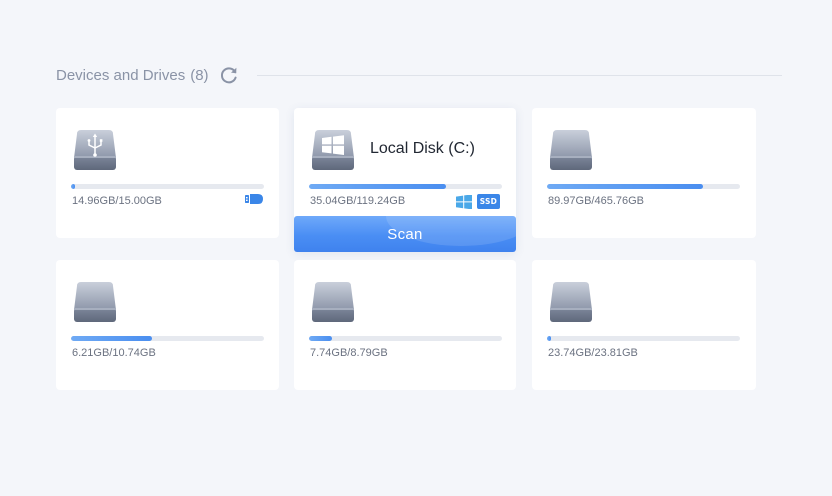 The width and height of the screenshot is (832, 496). Describe the element at coordinates (358, 201) in the screenshot. I see `usage-text: 35.04GB/119.24GB` at that location.